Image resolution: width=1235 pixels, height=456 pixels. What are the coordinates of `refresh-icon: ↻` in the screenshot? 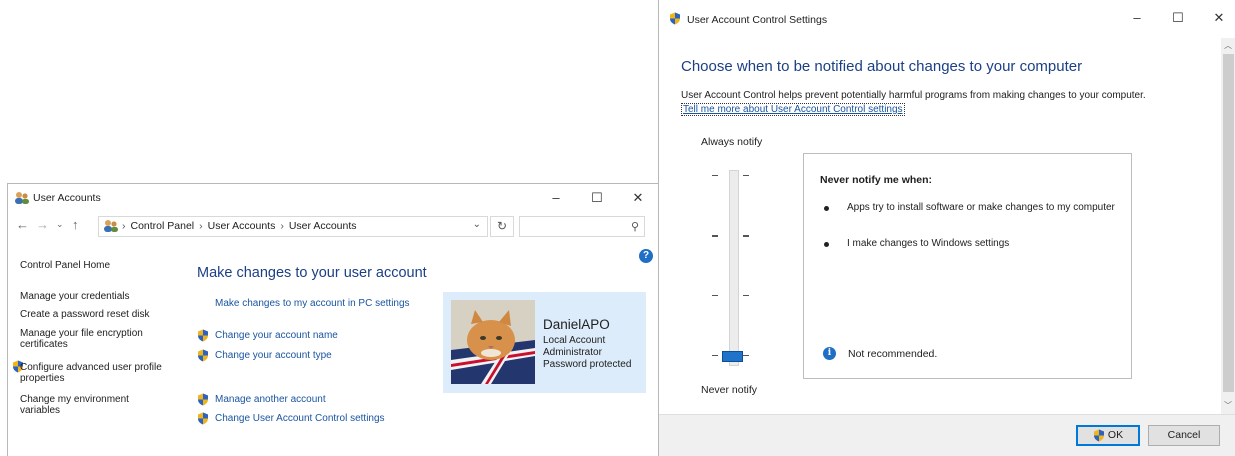 It's located at (502, 226).